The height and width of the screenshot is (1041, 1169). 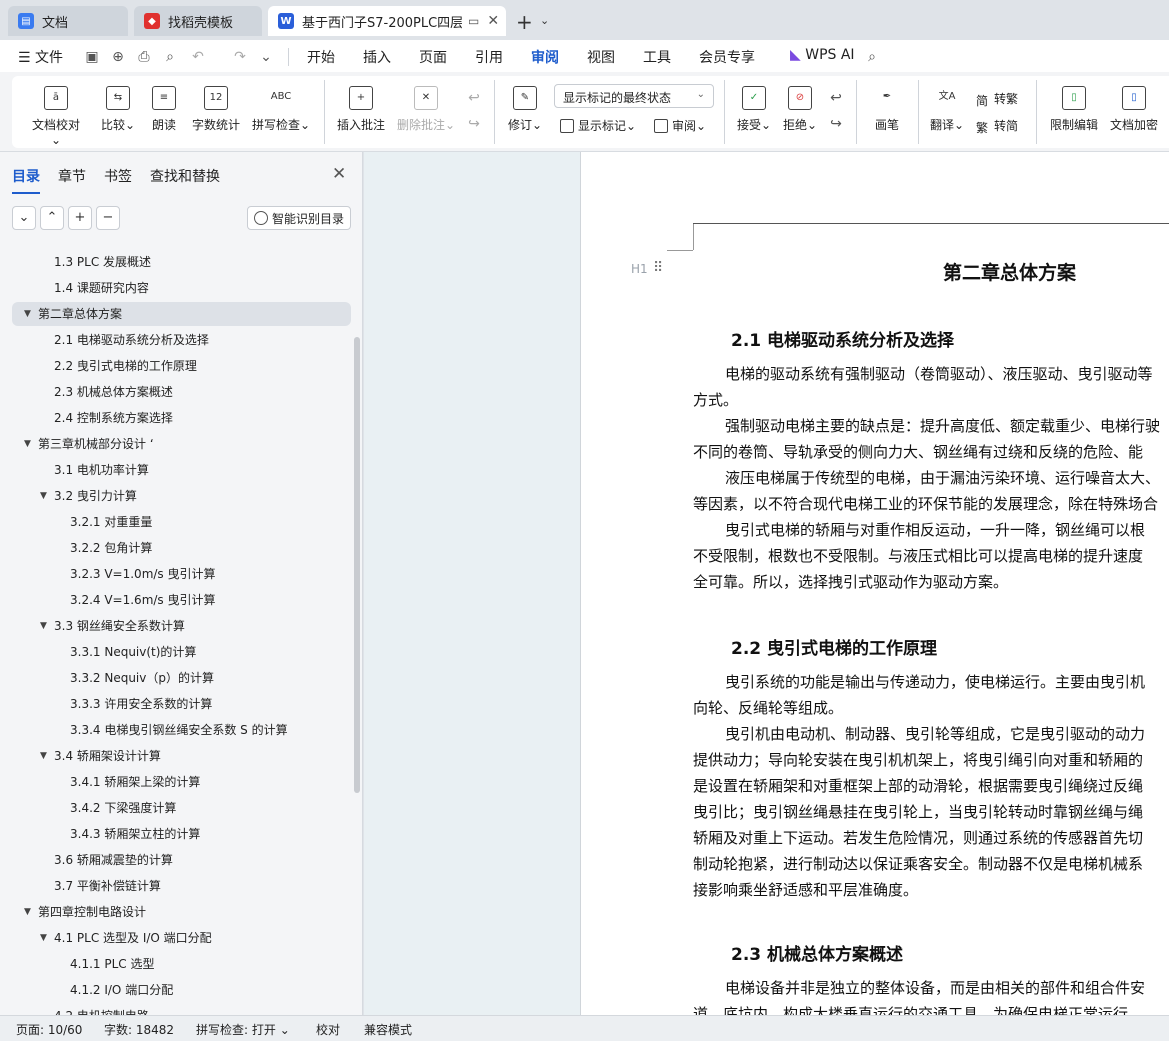 What do you see at coordinates (387, 21) in the screenshot?
I see `tab-current-document: W 基于西门子S7-200PLC四层电梯 ▭ ✕` at bounding box center [387, 21].